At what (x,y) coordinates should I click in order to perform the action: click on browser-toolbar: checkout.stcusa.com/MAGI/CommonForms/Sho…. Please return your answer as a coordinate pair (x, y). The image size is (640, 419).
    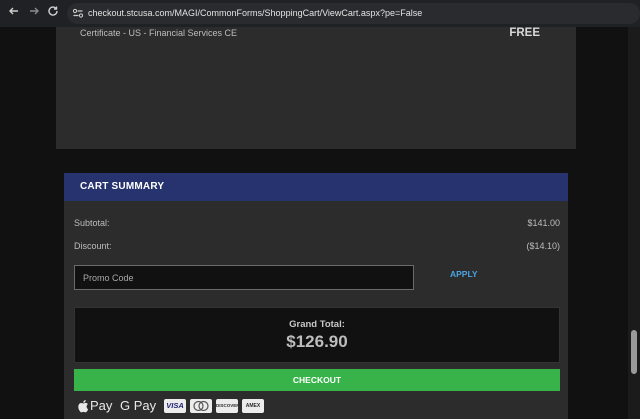
    Looking at the image, I should click on (320, 13).